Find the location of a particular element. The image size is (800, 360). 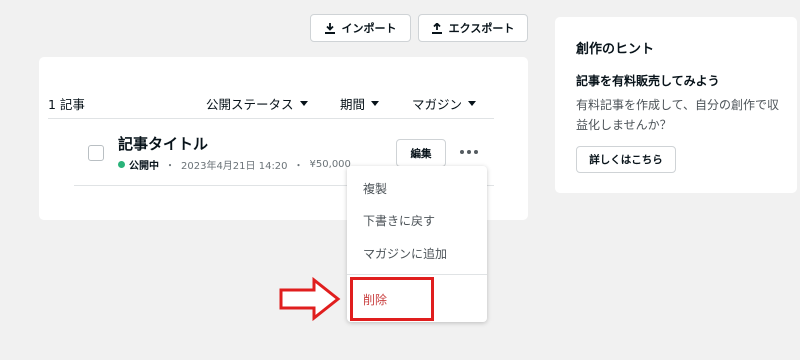

filter-period-dropdown: 期間 is located at coordinates (360, 103).